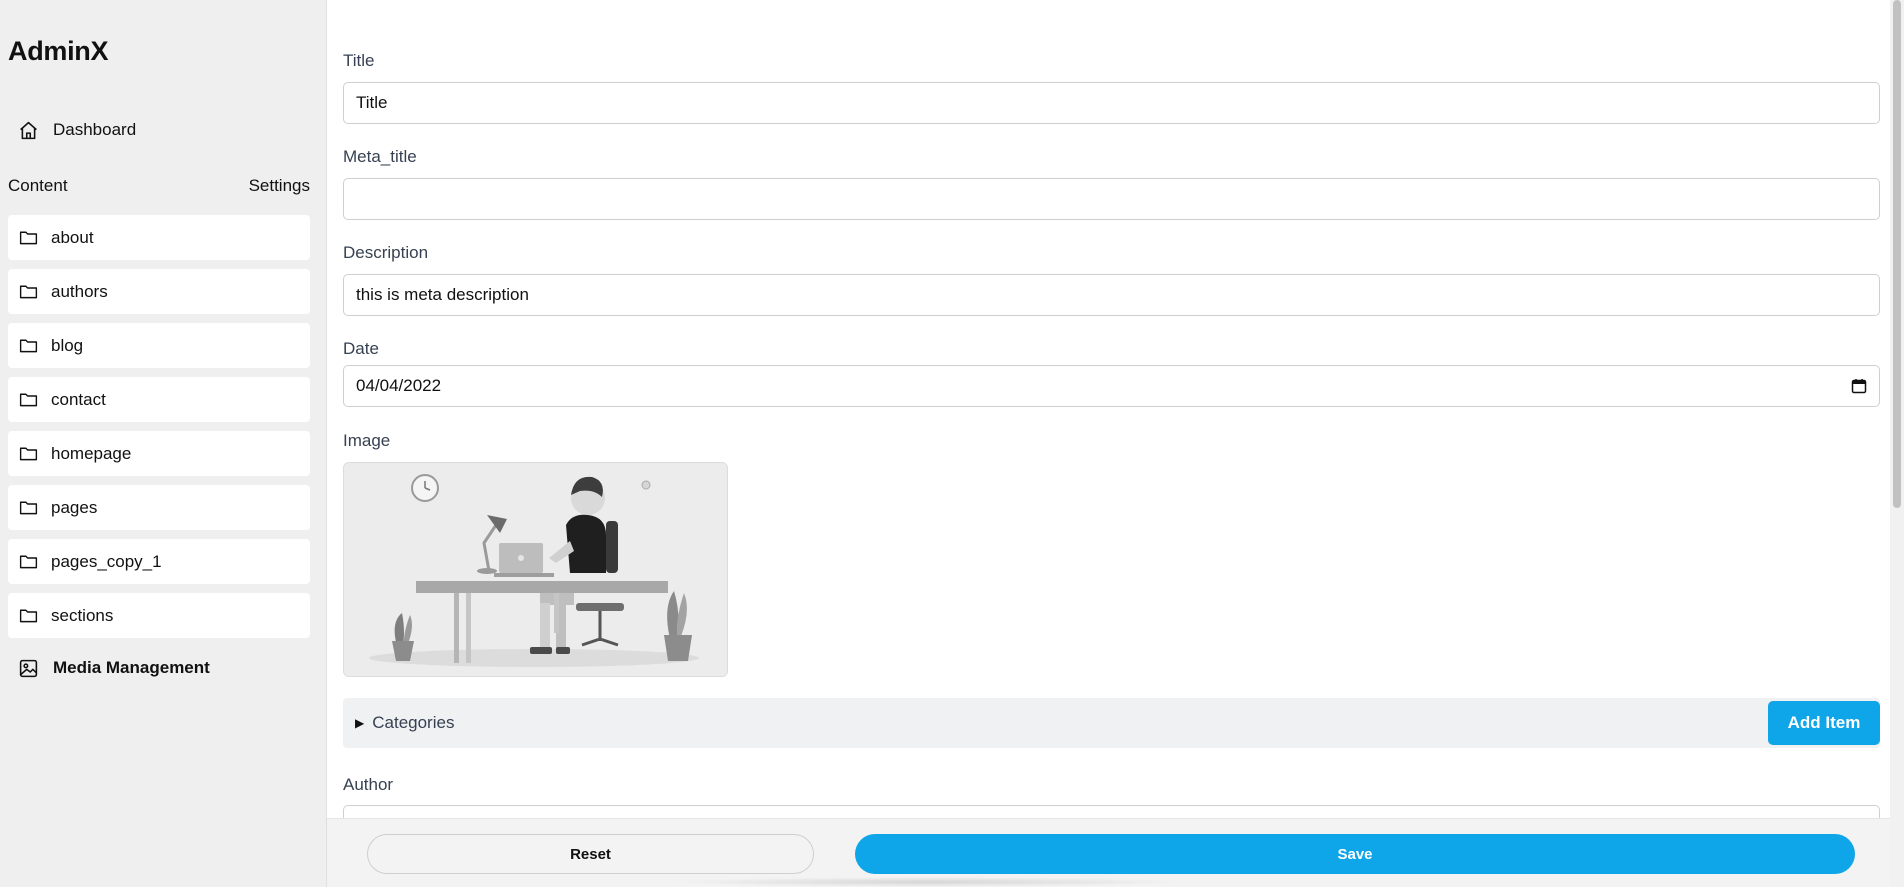  Describe the element at coordinates (91, 453) in the screenshot. I see `folder-label: homepage` at that location.